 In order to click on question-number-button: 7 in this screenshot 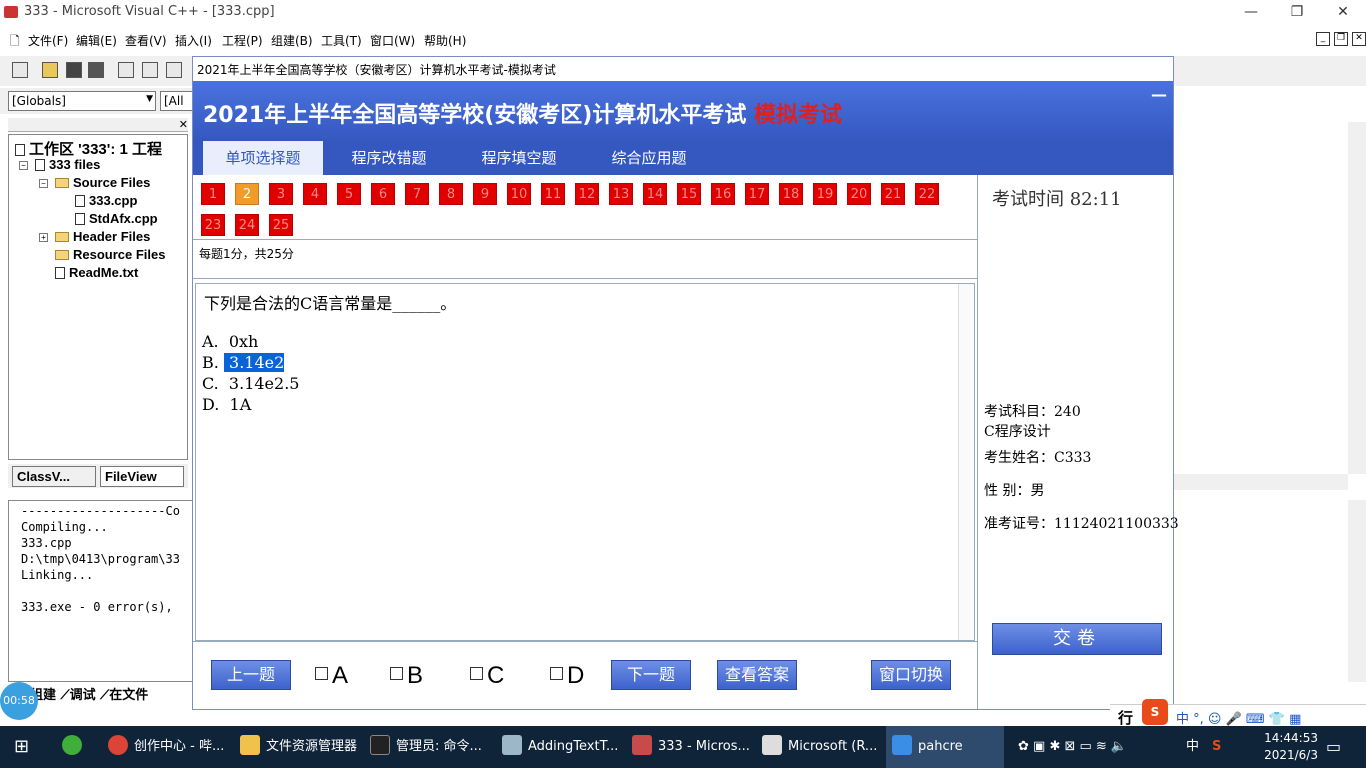, I will do `click(417, 194)`.